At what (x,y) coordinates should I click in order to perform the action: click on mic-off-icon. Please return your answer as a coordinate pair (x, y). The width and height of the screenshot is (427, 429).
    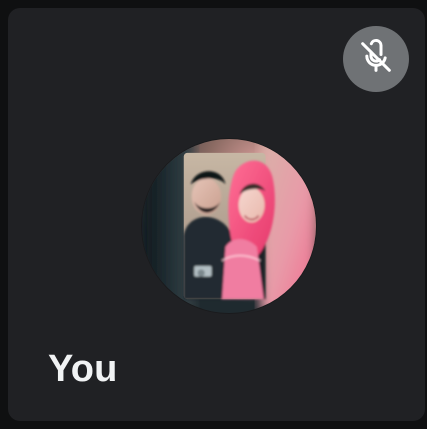
    Looking at the image, I should click on (376, 59).